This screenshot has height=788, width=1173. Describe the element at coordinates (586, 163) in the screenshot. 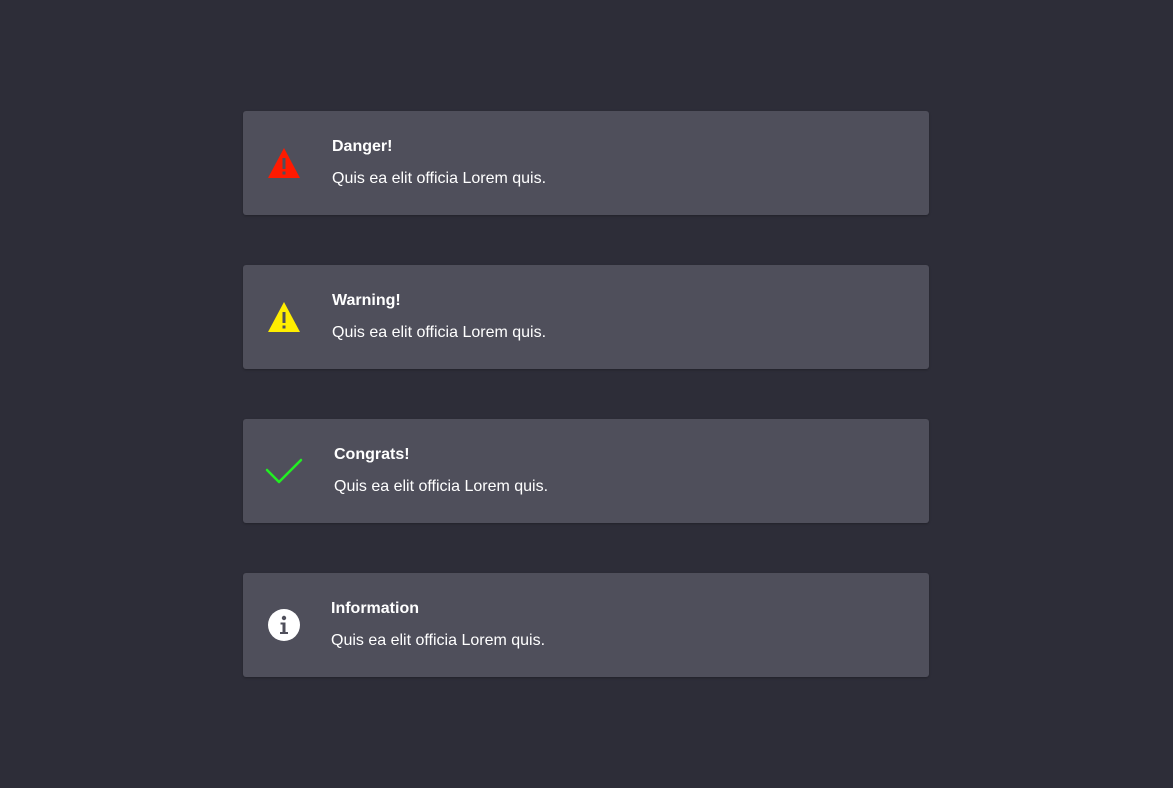

I see `alert-danger: Danger! Quis ea elit officia Lorem quis.` at that location.